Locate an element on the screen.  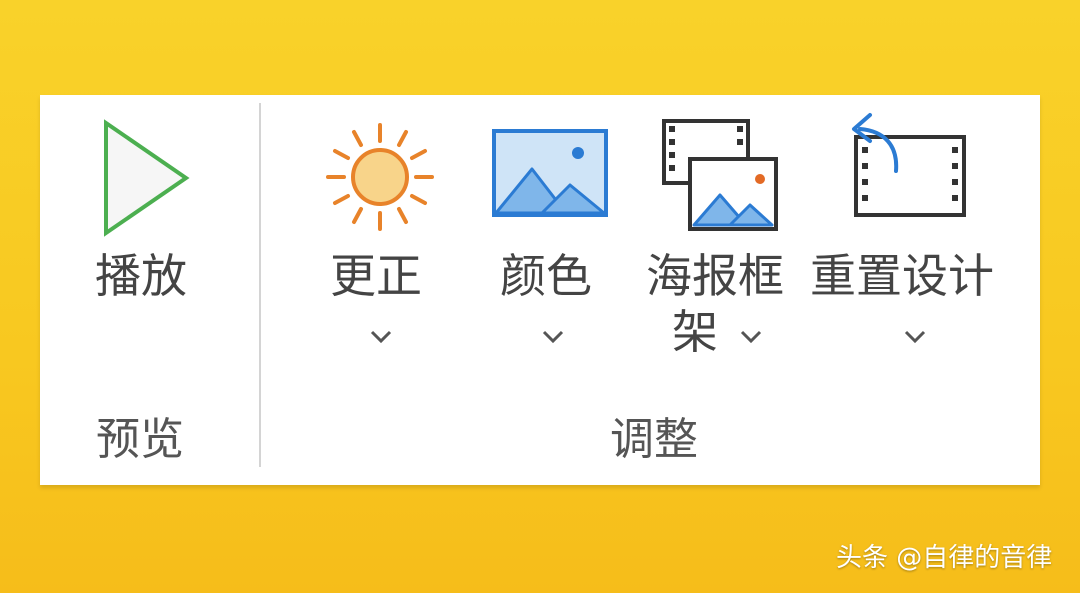
group-divider is located at coordinates (260, 285).